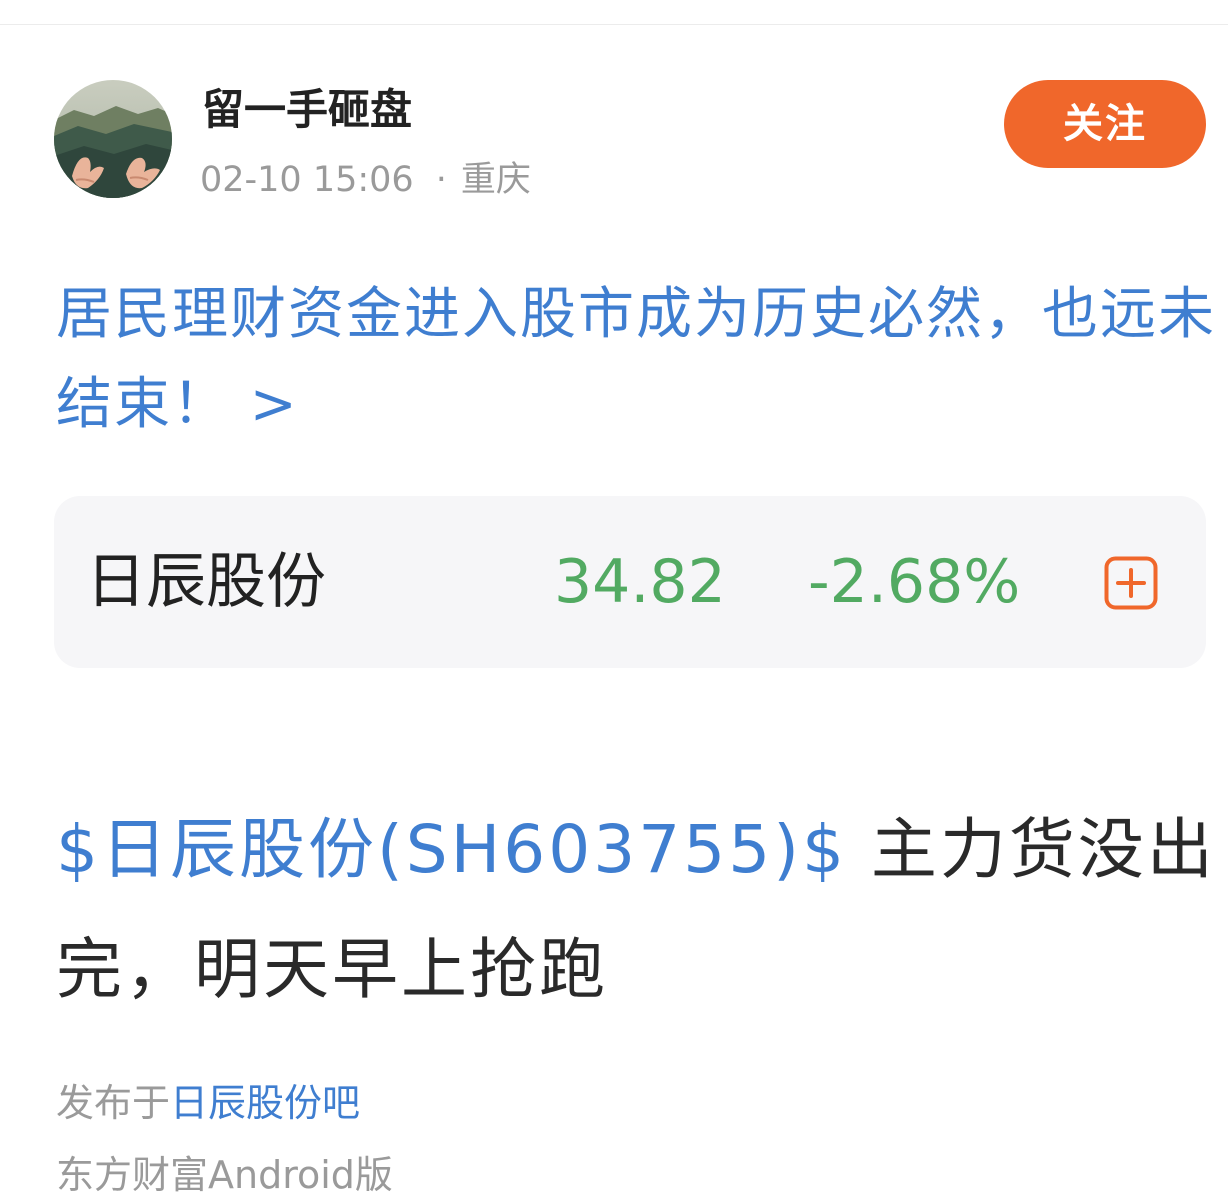 The image size is (1228, 1198). I want to click on stock-card: 日辰股份 34.82 -2.68%, so click(630, 582).